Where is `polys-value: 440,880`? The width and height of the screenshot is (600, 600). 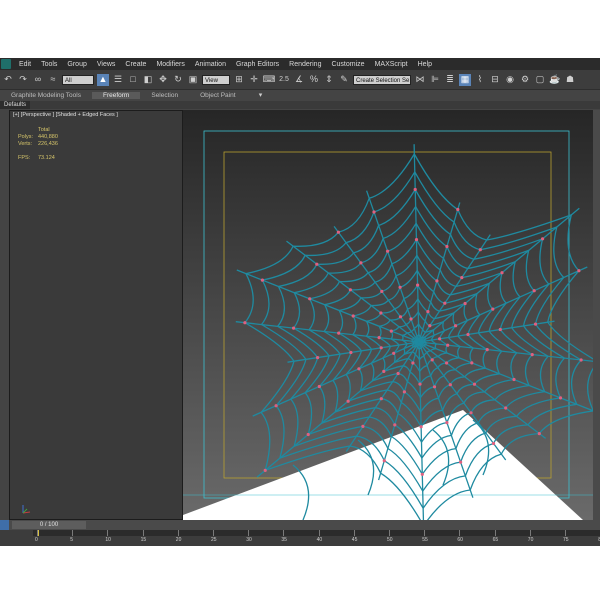
polys-value: 440,880 is located at coordinates (48, 137).